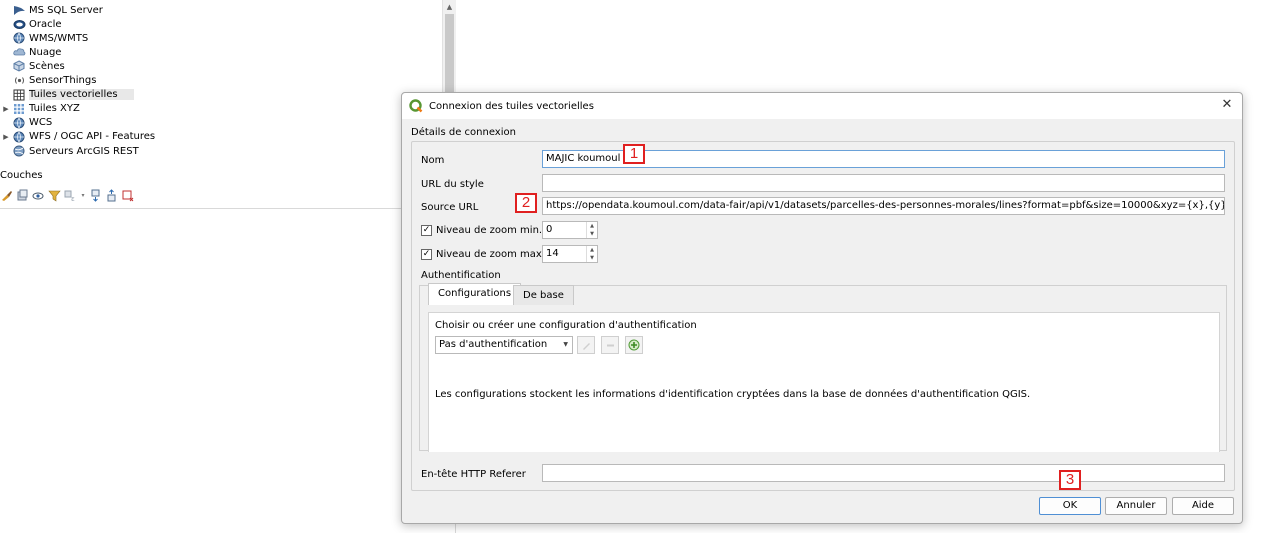 Image resolution: width=1280 pixels, height=533 pixels. I want to click on browser-item: WCS, so click(26, 123).